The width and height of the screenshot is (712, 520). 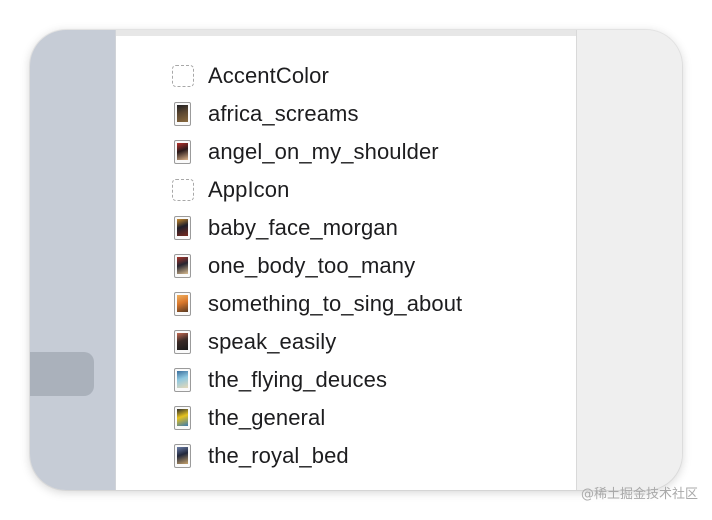 I want to click on sidebar-selected-row, so click(x=62, y=374).